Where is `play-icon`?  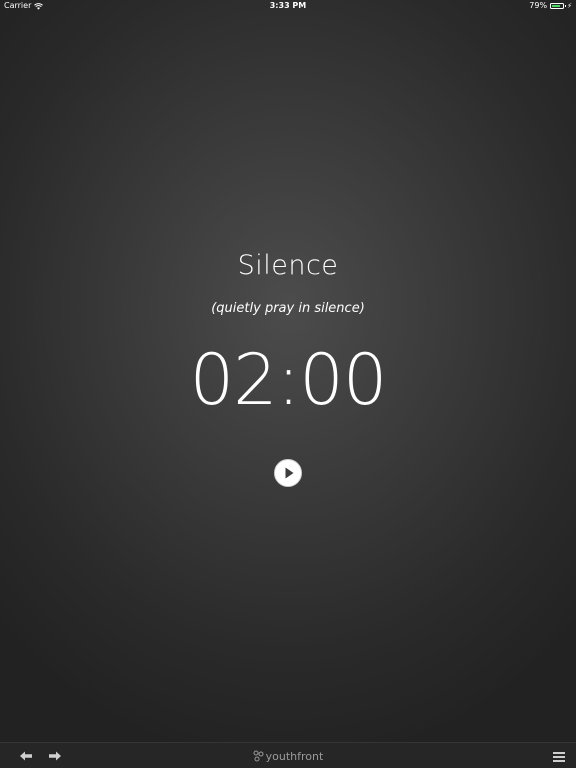 play-icon is located at coordinates (289, 473).